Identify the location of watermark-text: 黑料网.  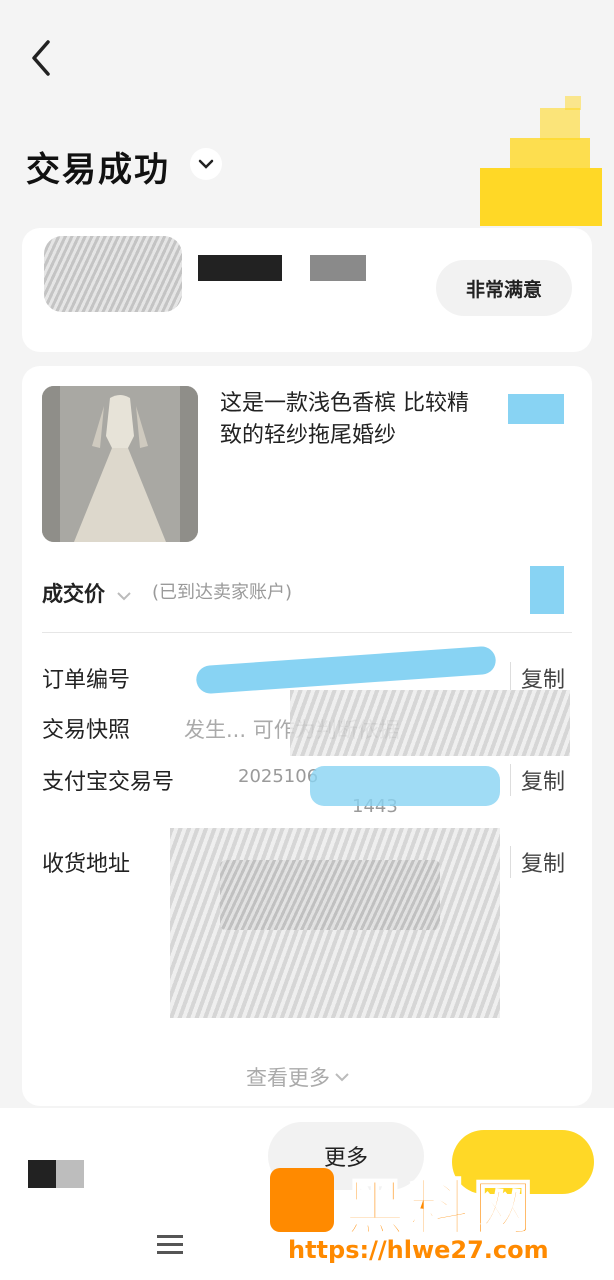
(440, 1209).